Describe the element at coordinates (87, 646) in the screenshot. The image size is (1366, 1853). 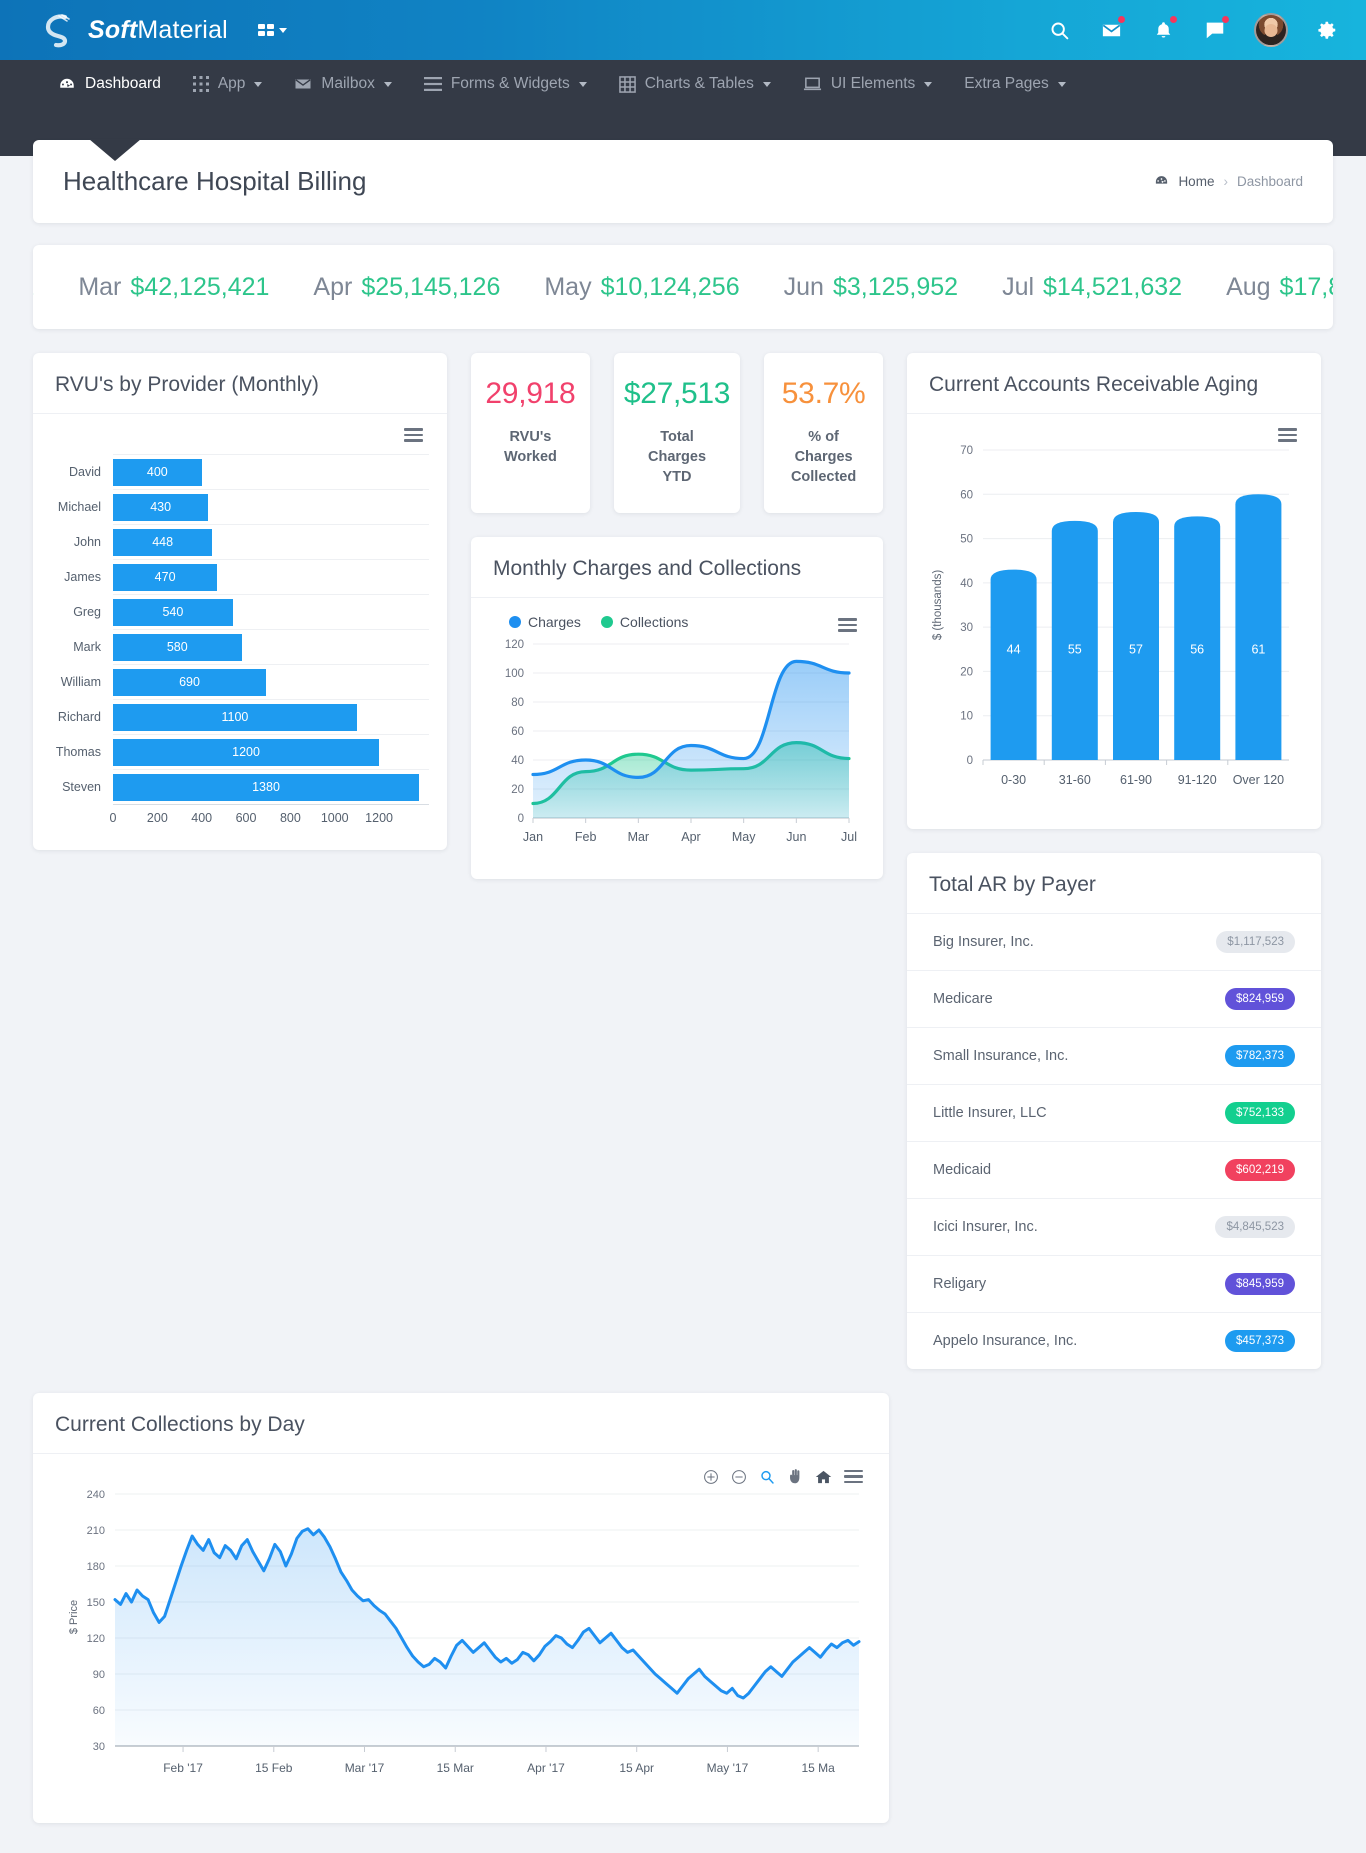
I see `bar-category-label: Mark` at that location.